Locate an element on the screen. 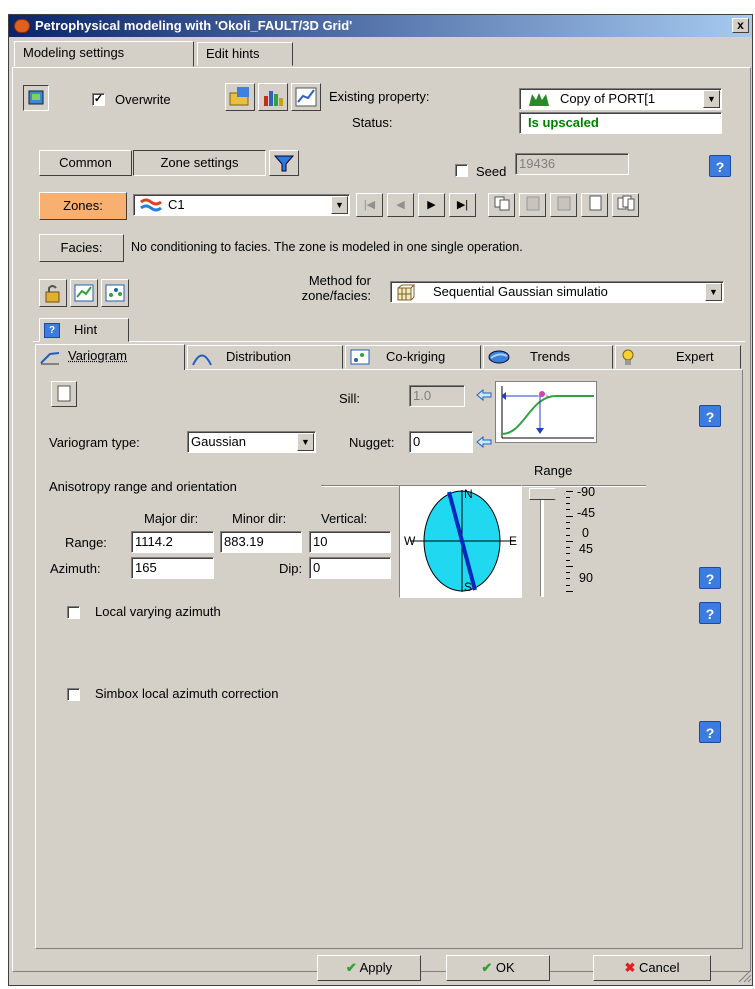 The height and width of the screenshot is (989, 755). chart-icon is located at coordinates (306, 97).